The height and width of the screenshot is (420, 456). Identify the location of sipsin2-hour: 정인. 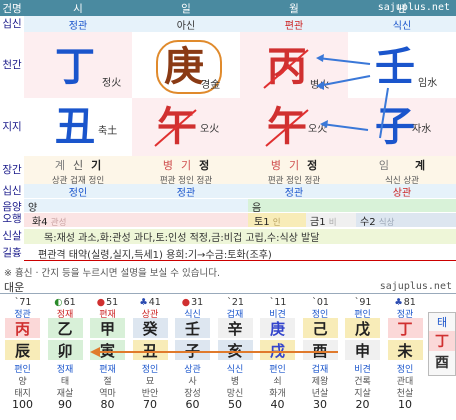
(78, 191).